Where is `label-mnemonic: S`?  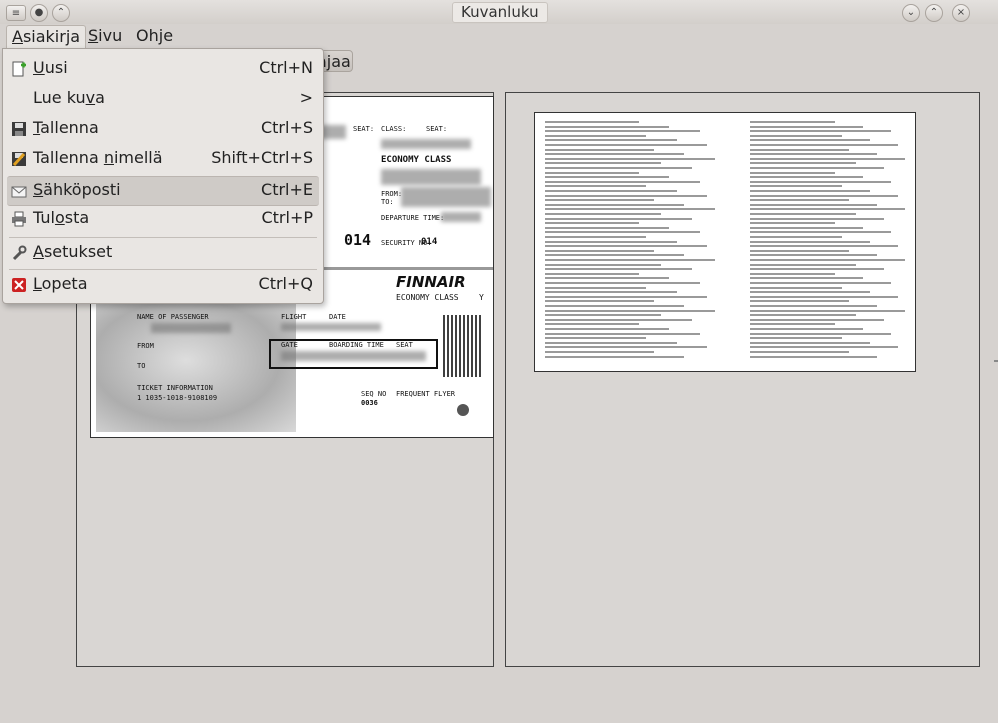 label-mnemonic: S is located at coordinates (38, 189).